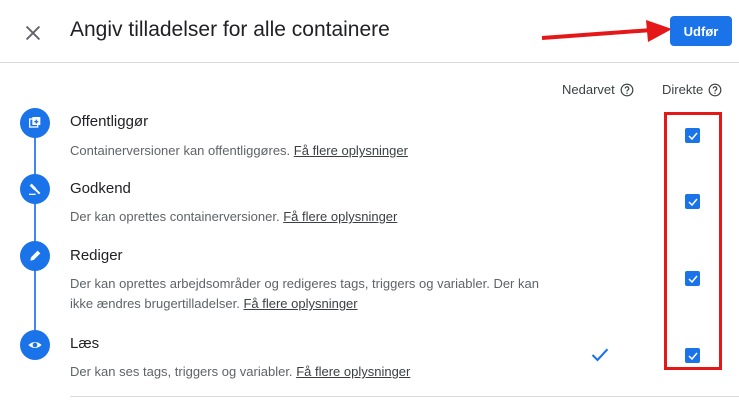 This screenshot has width=739, height=400. What do you see at coordinates (230, 29) in the screenshot?
I see `dialog-title: Angiv tilladelser for alle containere` at bounding box center [230, 29].